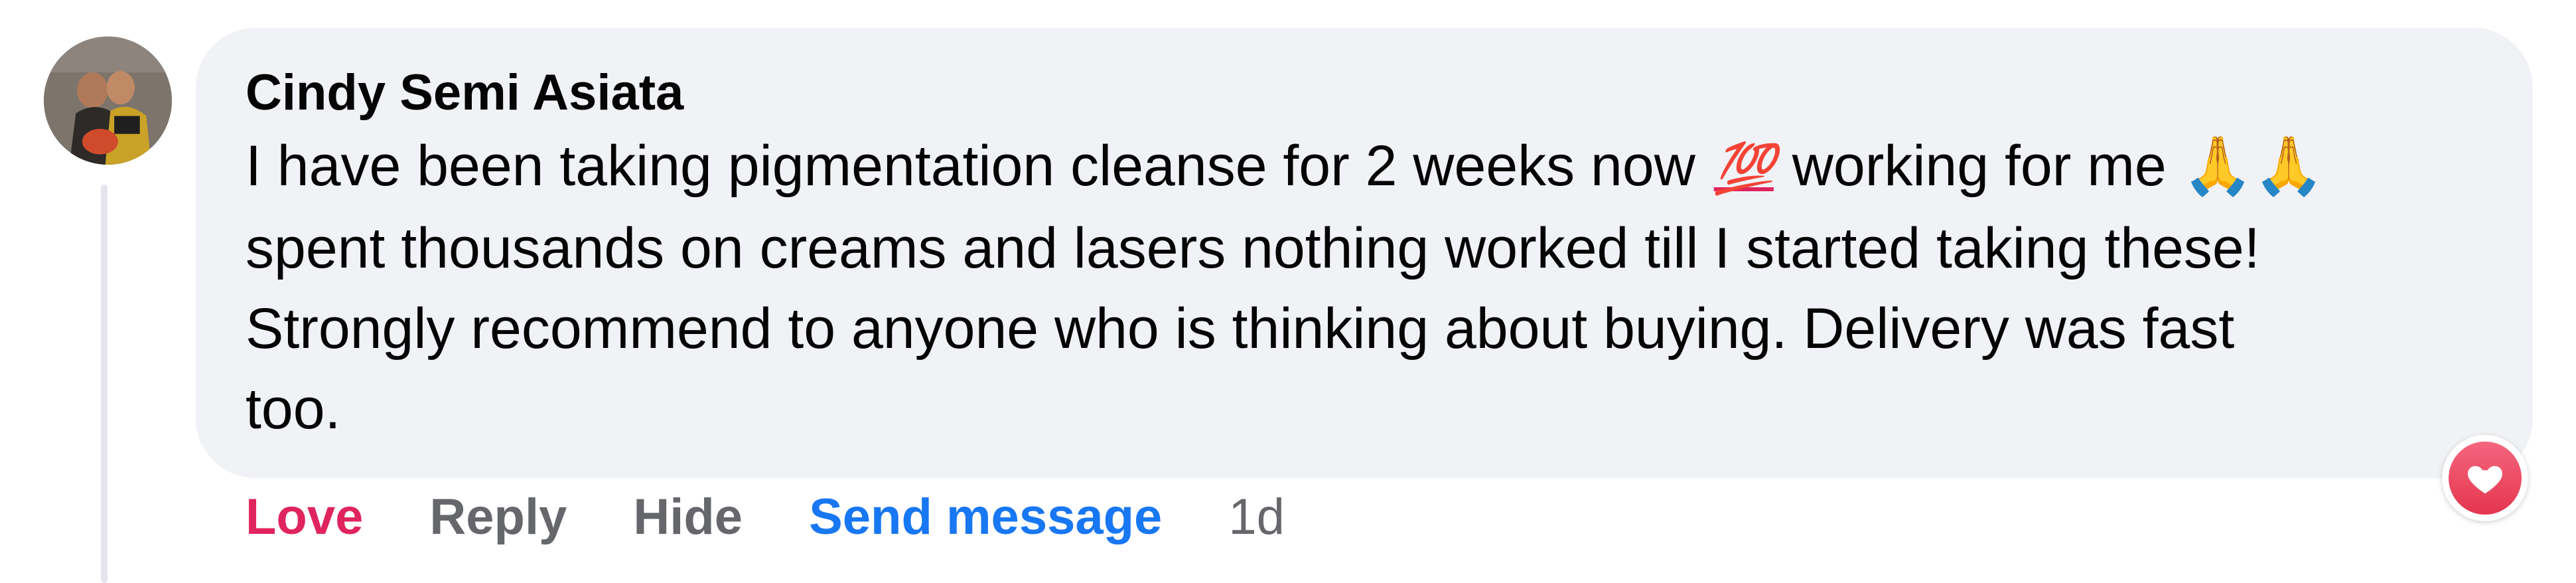 This screenshot has height=583, width=2576. I want to click on comment-timestamp: 1d, so click(1257, 517).